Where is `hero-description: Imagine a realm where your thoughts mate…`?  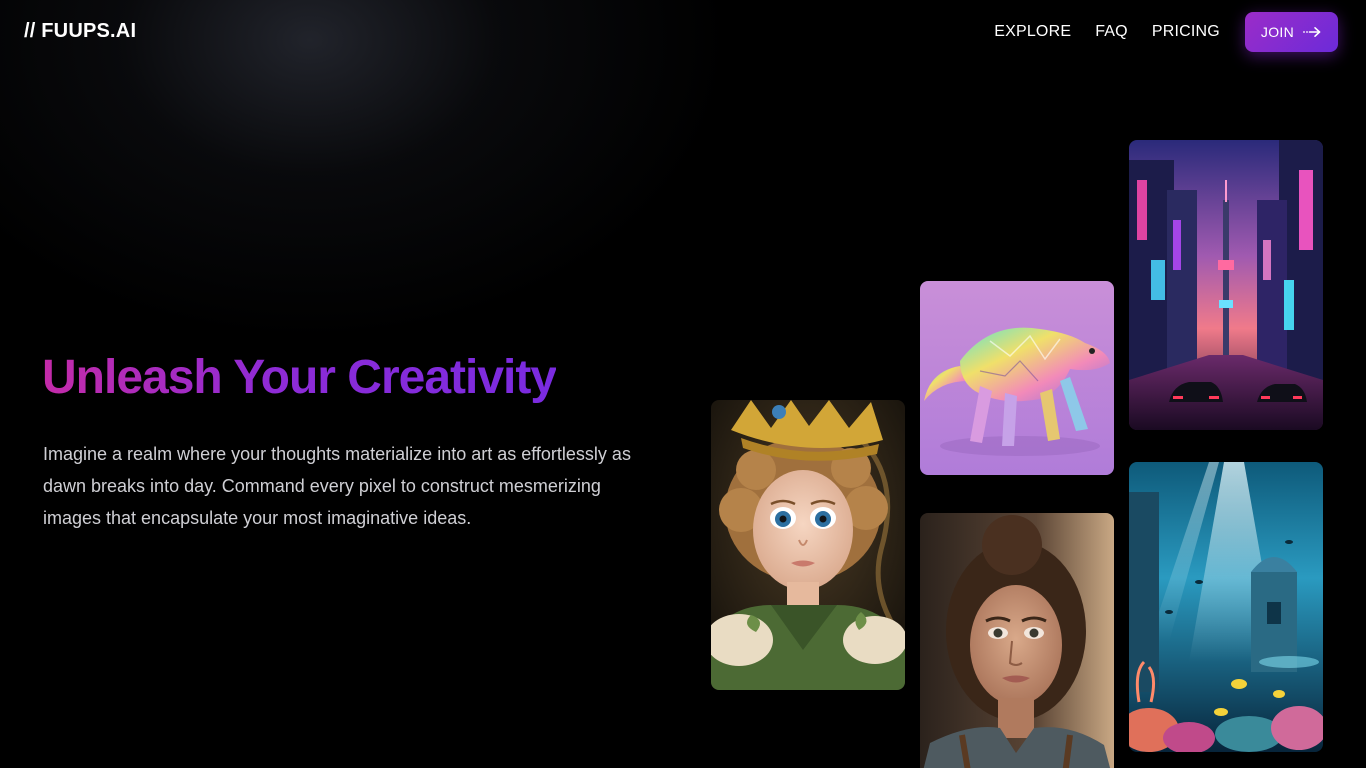
hero-description: Imagine a realm where your thoughts mate… is located at coordinates (337, 486).